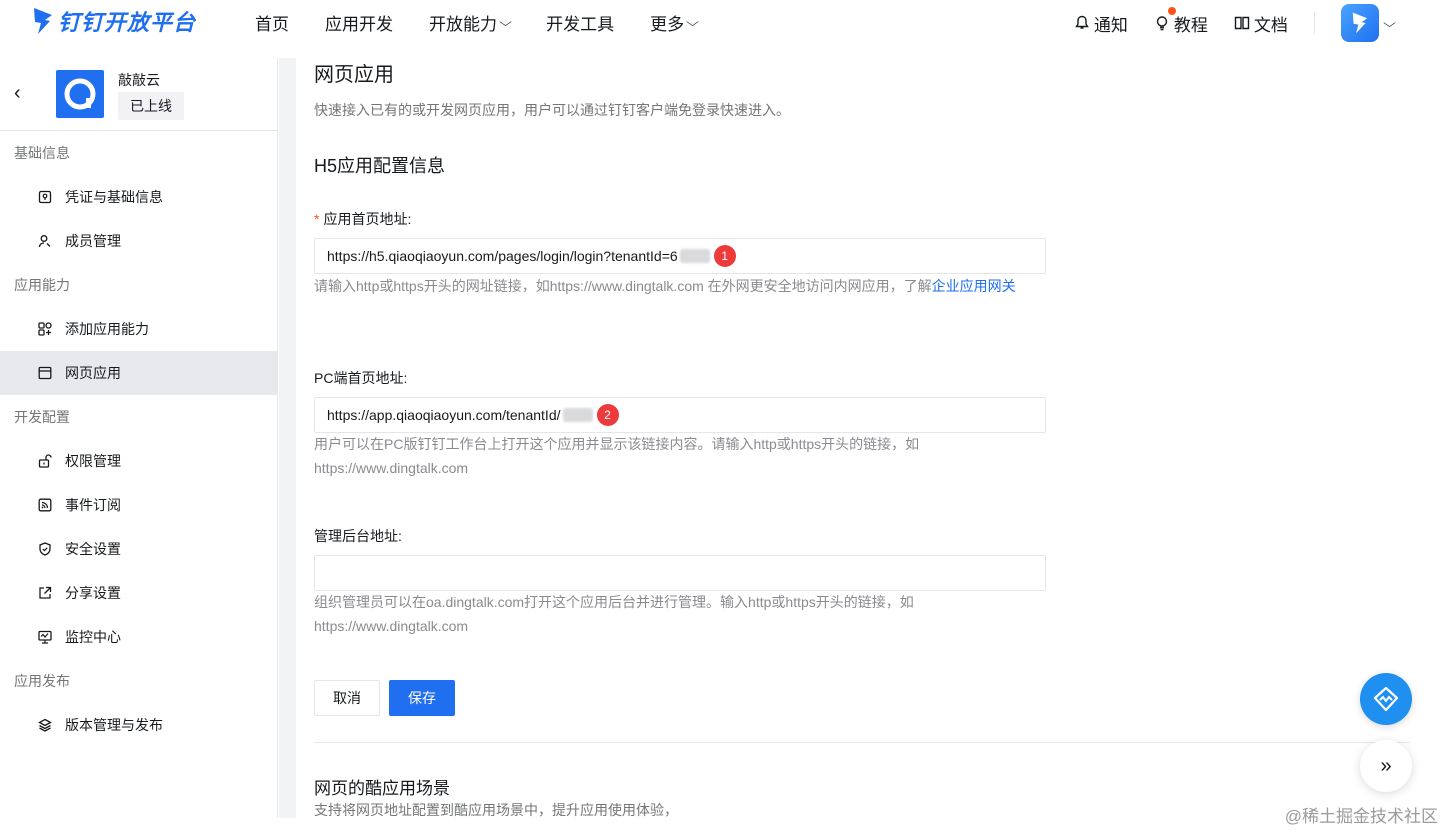 The width and height of the screenshot is (1446, 833). I want to click on notify-button: 通知, so click(1101, 23).